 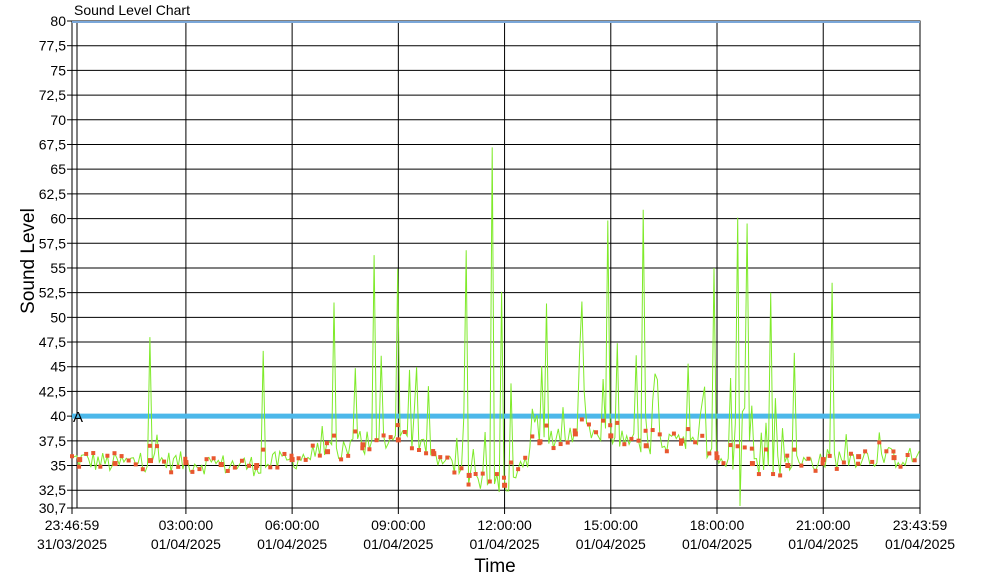 What do you see at coordinates (58, 120) in the screenshot?
I see `y-tick-label: 70` at bounding box center [58, 120].